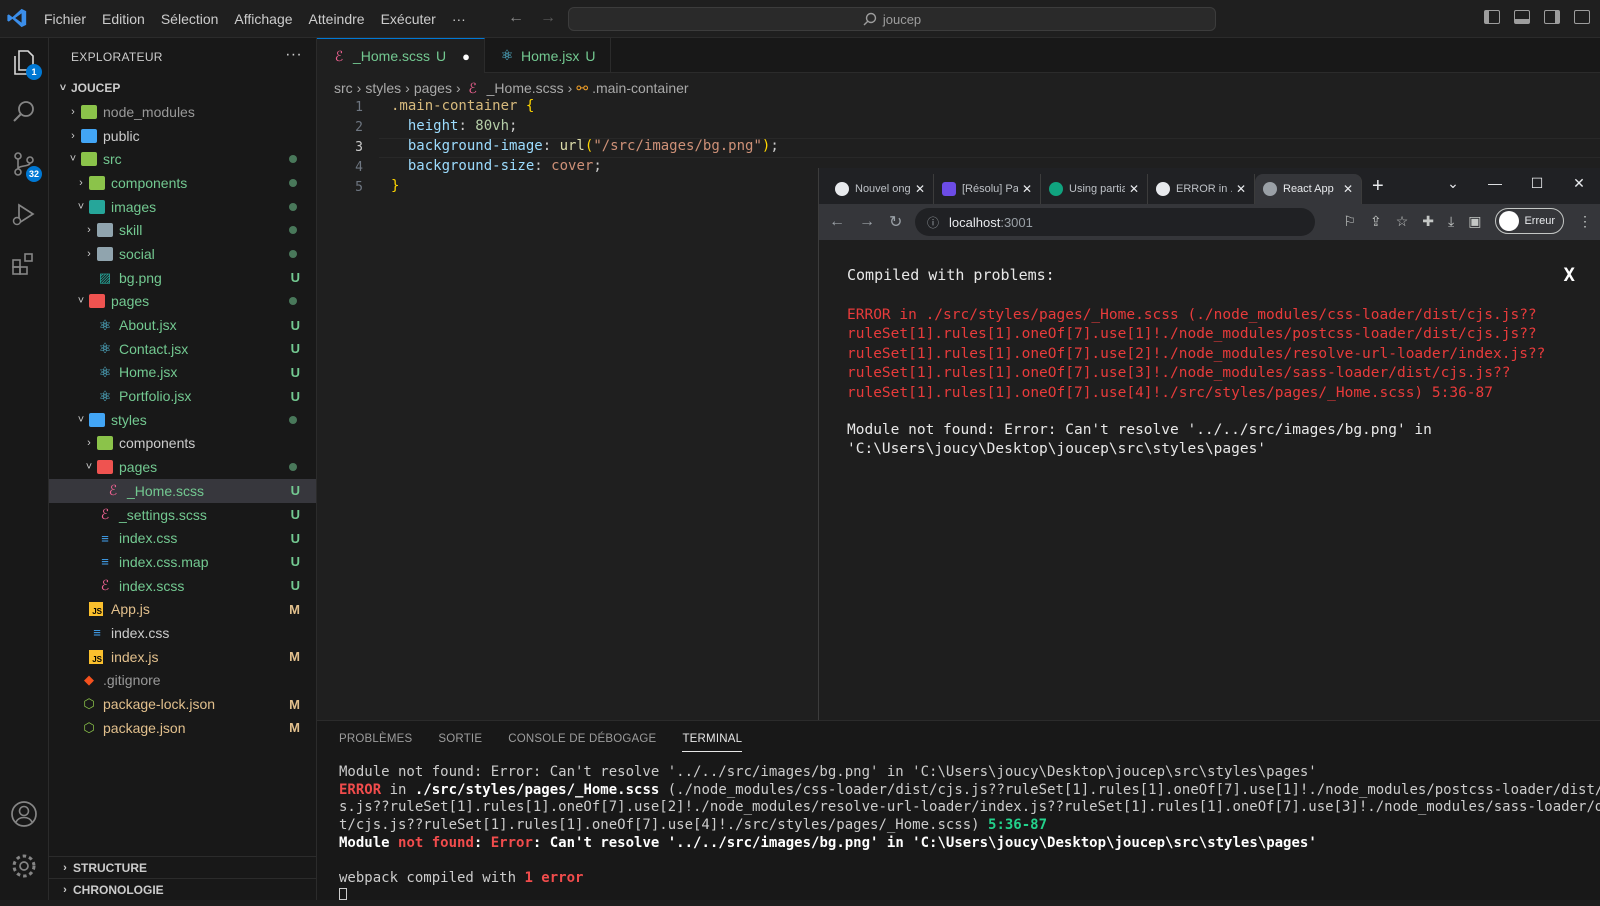 The image size is (1600, 906). Describe the element at coordinates (987, 189) in the screenshot. I see `browser-tab: [Résolu] Pas ✕` at that location.